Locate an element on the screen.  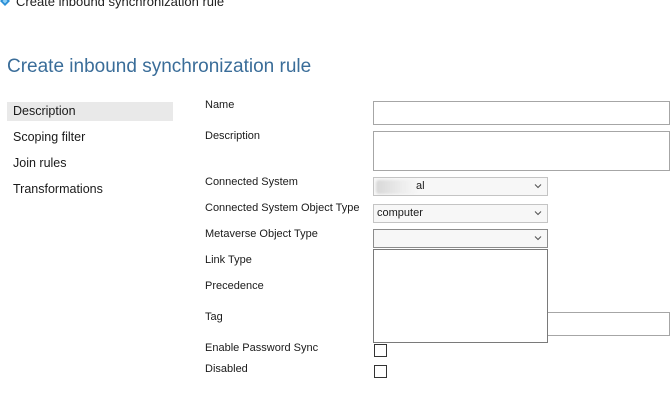
page-title: Create inbound synchronization rule is located at coordinates (159, 66).